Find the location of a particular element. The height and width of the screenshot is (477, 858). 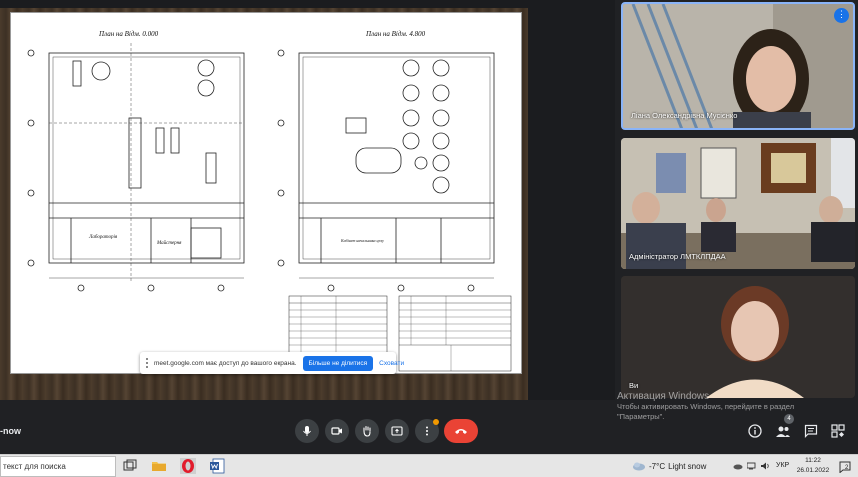

meeting-controls: -now is located at coordinates (429, 431).